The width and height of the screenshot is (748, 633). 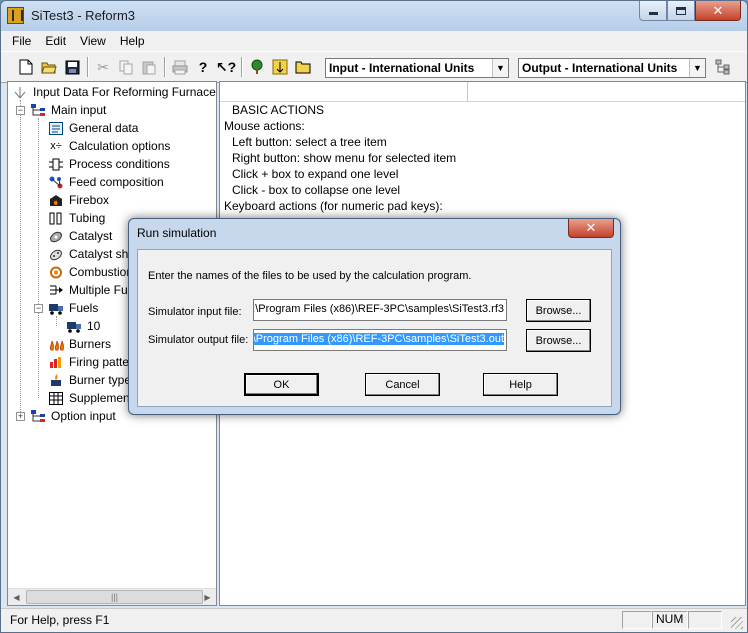 What do you see at coordinates (309, 142) in the screenshot?
I see `help-line: Left button: select a tree item` at bounding box center [309, 142].